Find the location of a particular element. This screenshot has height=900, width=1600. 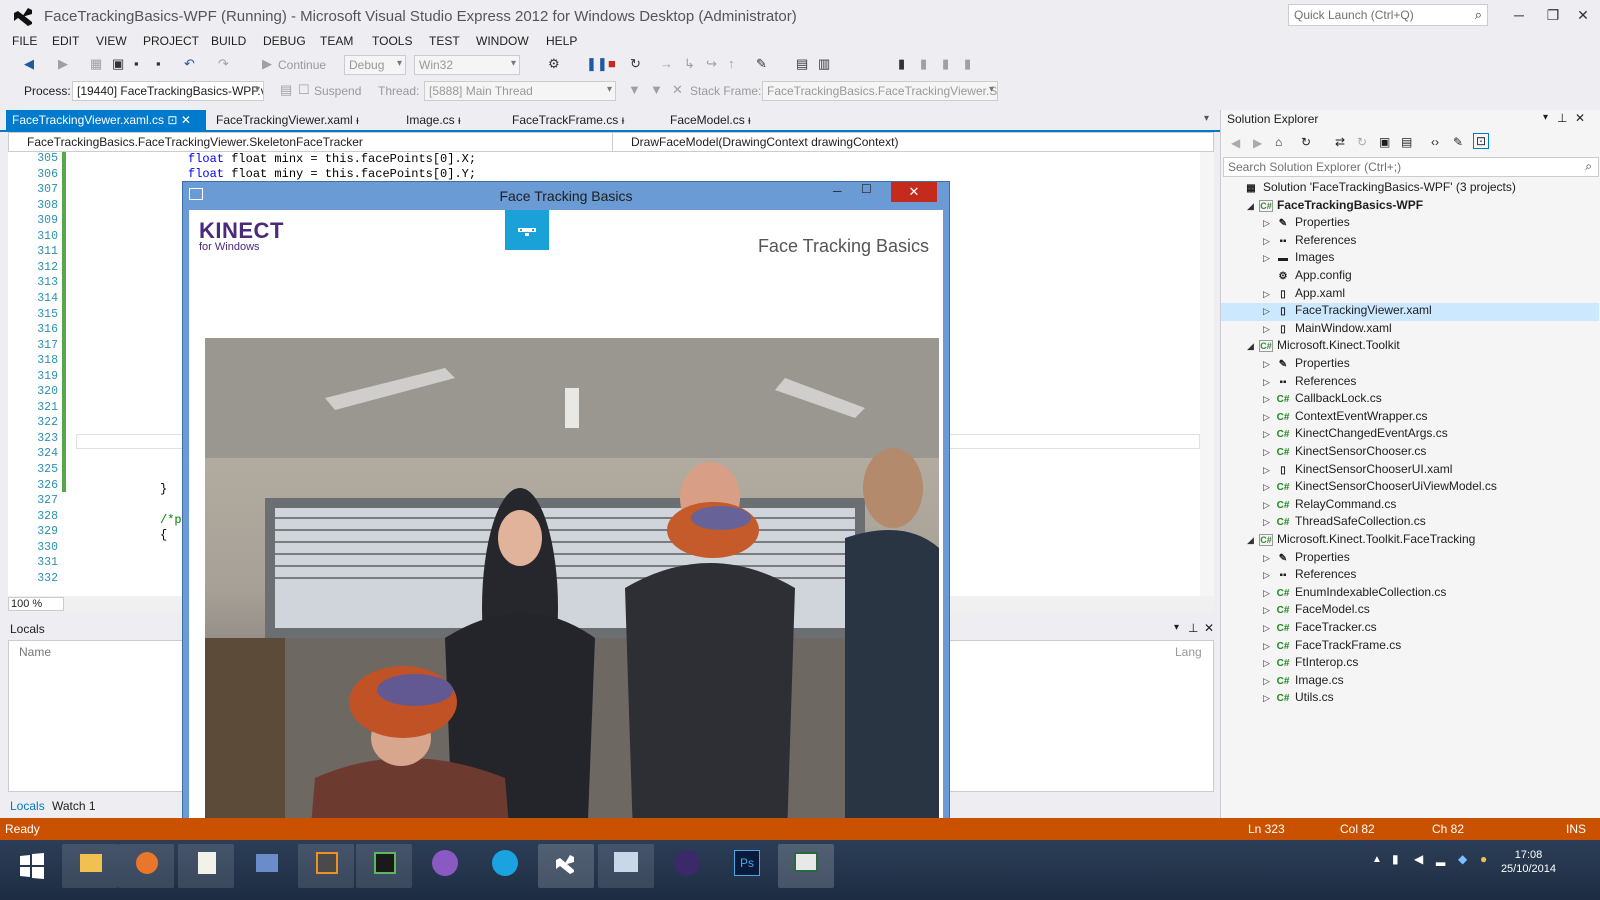

view-code-icon: ‹› is located at coordinates (1435, 142).